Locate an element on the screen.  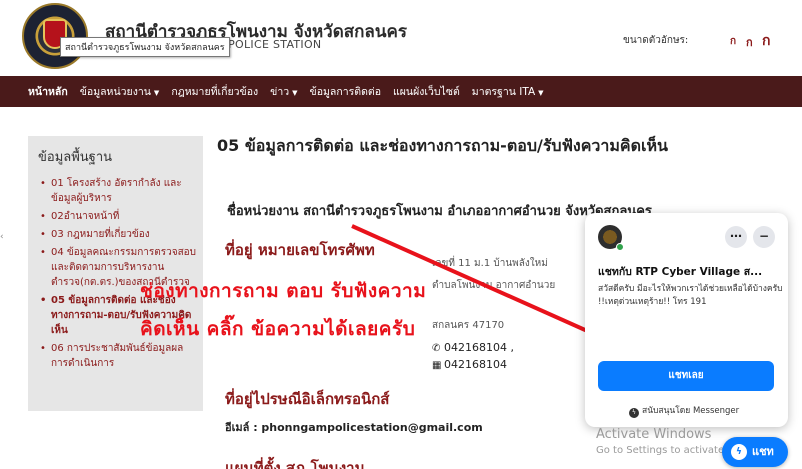
font-size-small-button: ก is located at coordinates (733, 41).